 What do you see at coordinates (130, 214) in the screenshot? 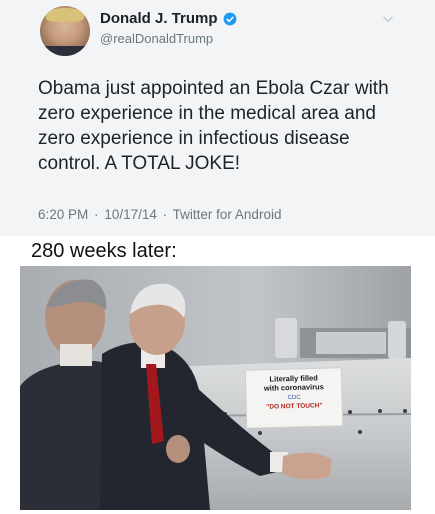
I see `tweet-date: 10/17/14` at bounding box center [130, 214].